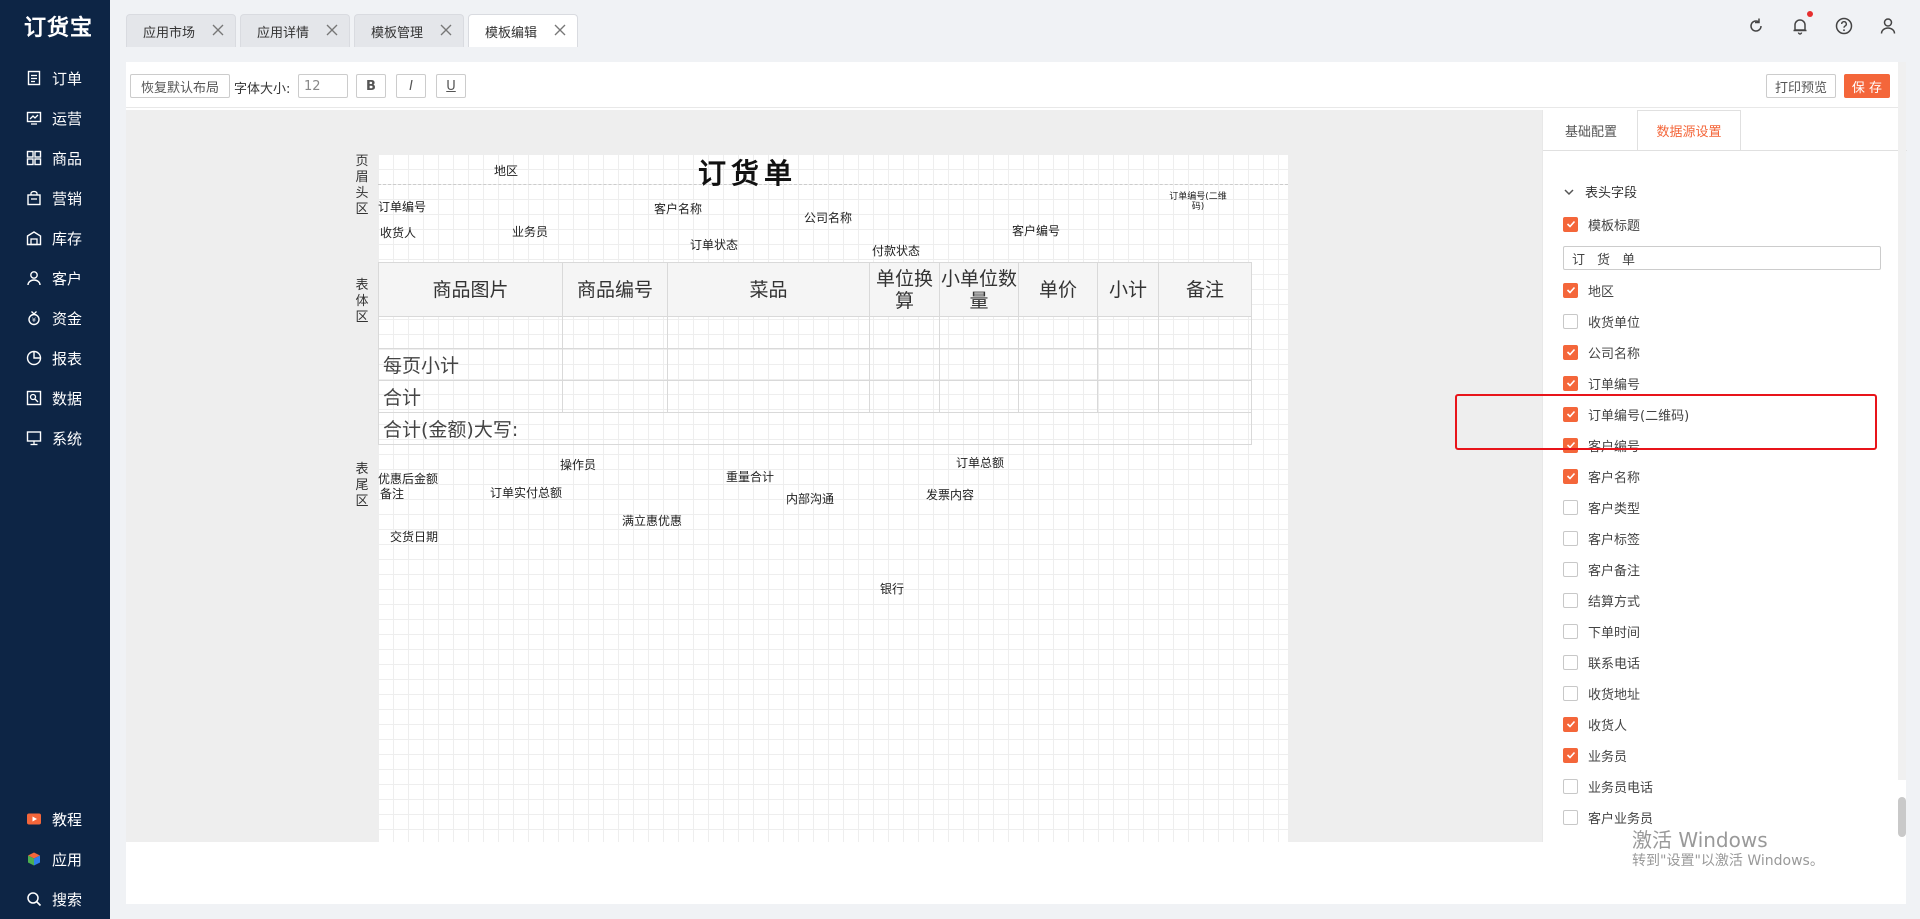 The height and width of the screenshot is (919, 1920). Describe the element at coordinates (1888, 26) in the screenshot. I see `user-profile-icon` at that location.